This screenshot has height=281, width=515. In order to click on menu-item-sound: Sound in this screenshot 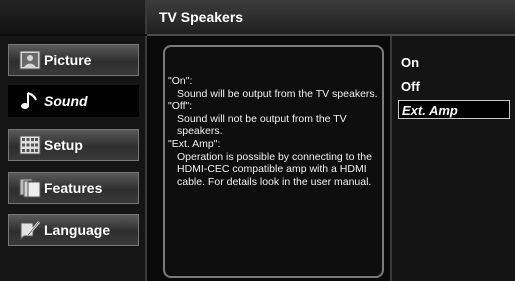, I will do `click(73, 101)`.